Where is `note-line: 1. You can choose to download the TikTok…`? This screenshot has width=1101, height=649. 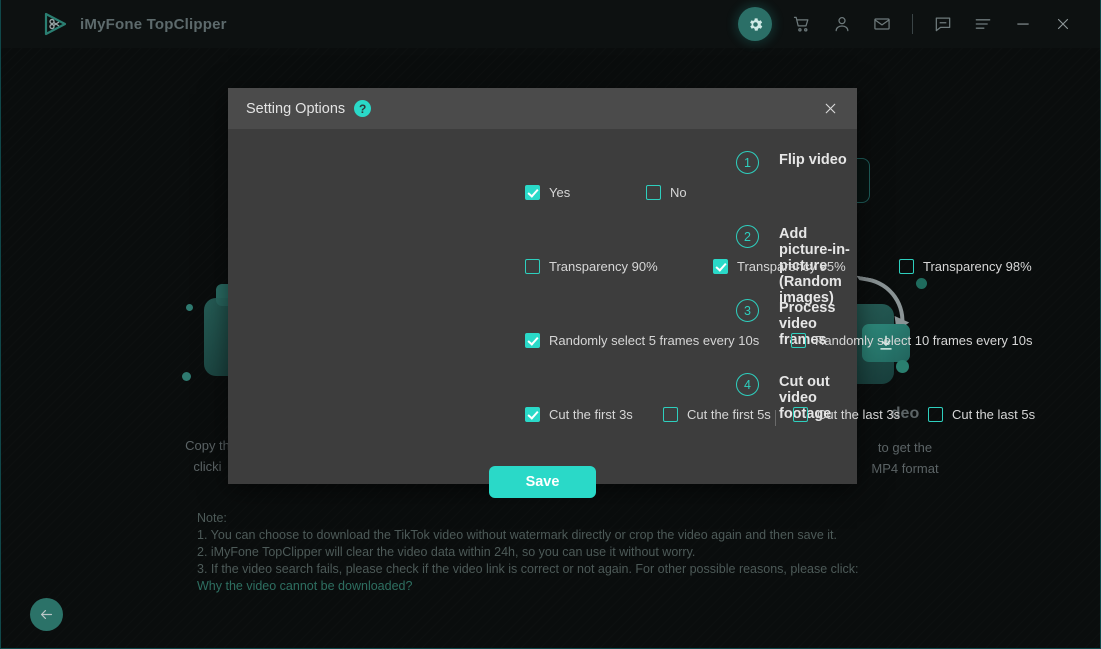 note-line: 1. You can choose to download the TikTok… is located at coordinates (517, 535).